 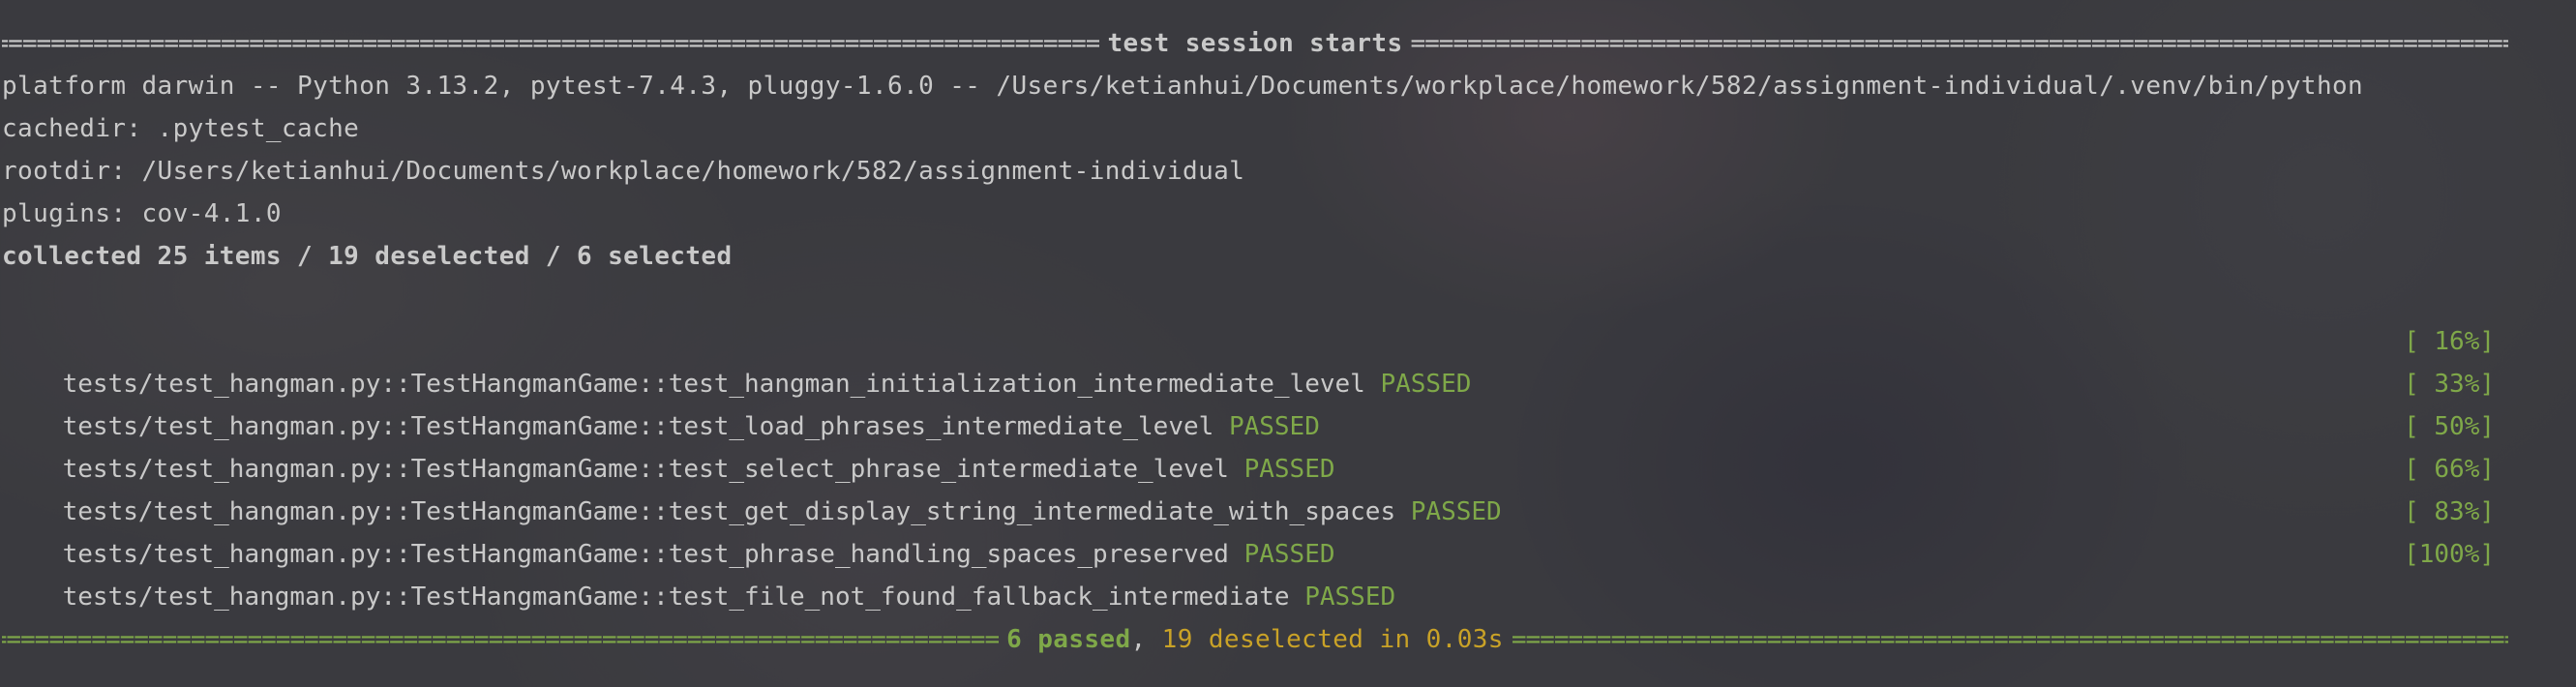 What do you see at coordinates (2449, 555) in the screenshot?
I see `test-progress: [100%]` at bounding box center [2449, 555].